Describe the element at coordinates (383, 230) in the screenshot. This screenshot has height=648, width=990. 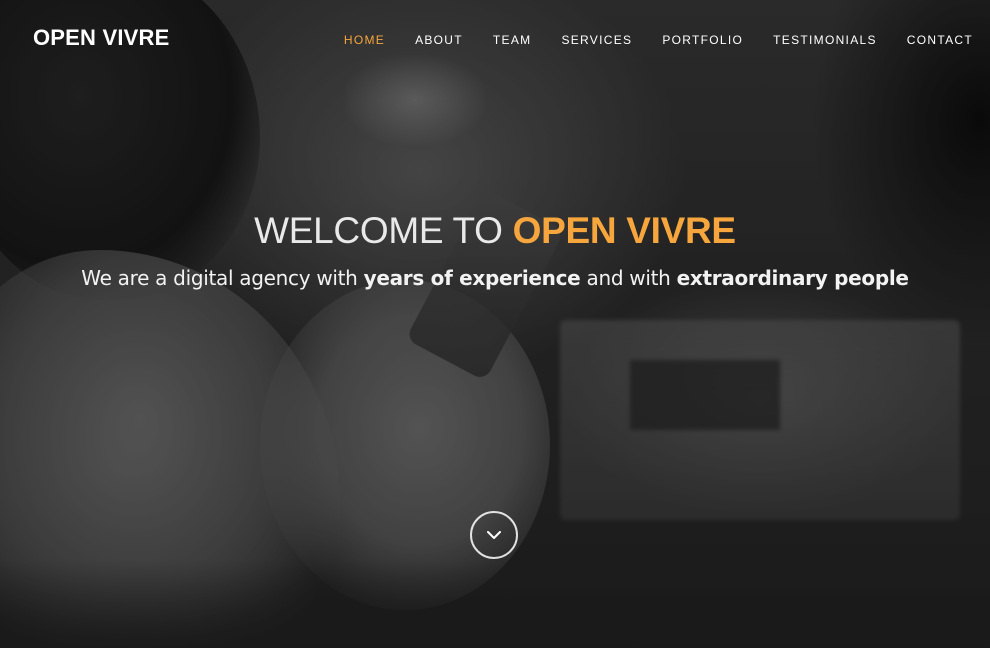
I see `headline-prefix: WELCOME TO` at that location.